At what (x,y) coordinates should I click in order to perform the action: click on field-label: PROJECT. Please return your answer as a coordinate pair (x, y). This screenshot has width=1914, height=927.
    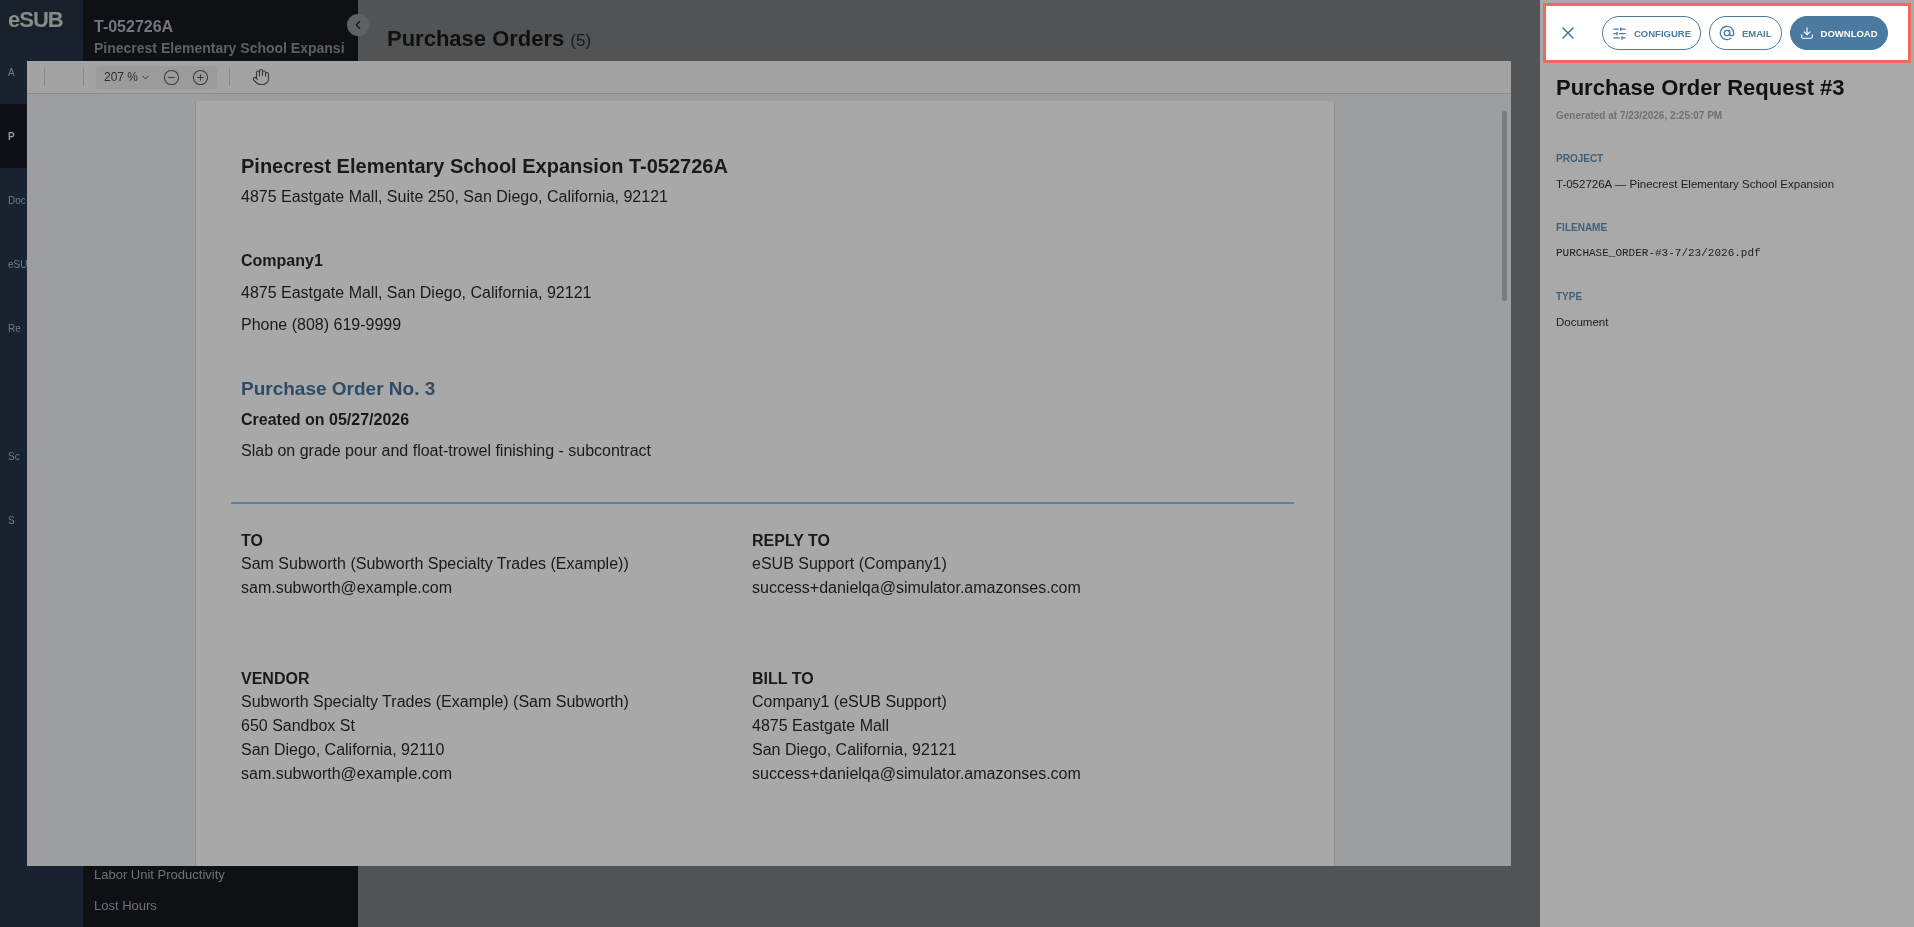
    Looking at the image, I should click on (1580, 158).